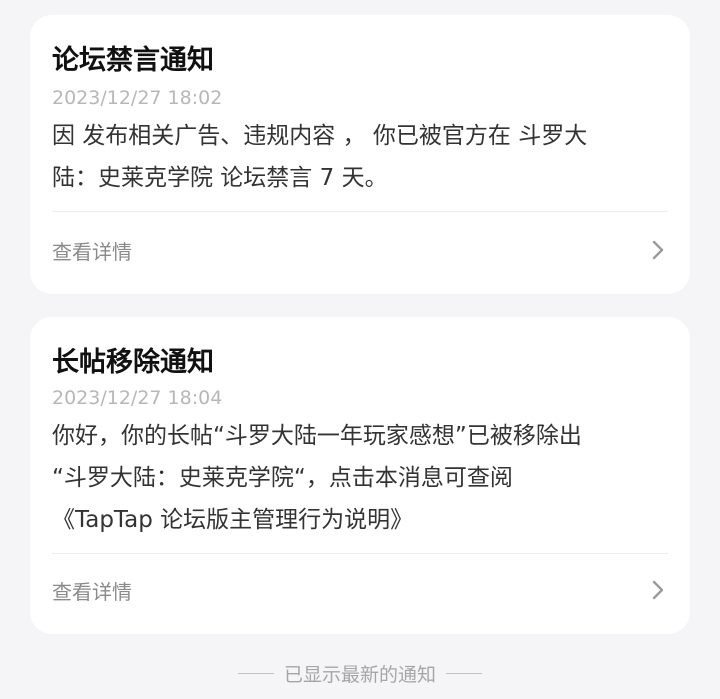 The width and height of the screenshot is (720, 699). Describe the element at coordinates (317, 436) in the screenshot. I see `notification-body-line: 你好，你的长帖“斗罗大陆一年玩家感想”已被移除出` at that location.